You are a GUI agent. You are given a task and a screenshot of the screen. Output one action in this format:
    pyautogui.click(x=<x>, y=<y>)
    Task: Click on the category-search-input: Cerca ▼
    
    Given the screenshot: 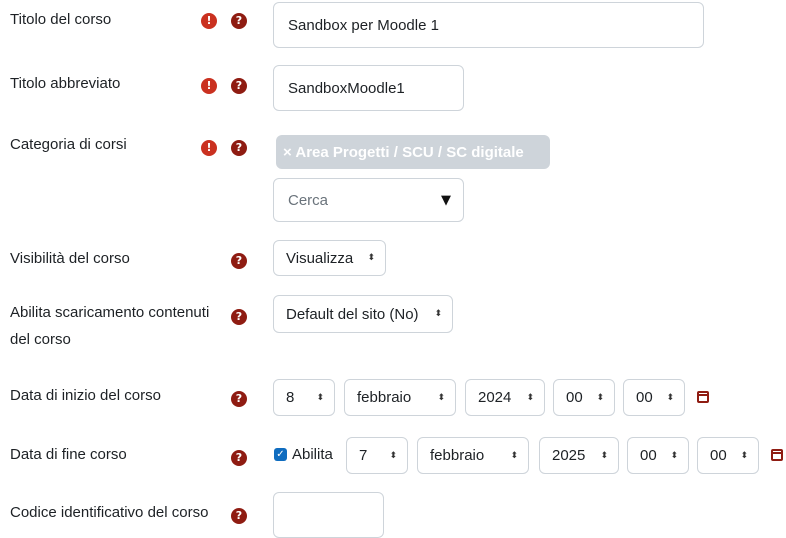 What is the action you would take?
    pyautogui.click(x=368, y=200)
    